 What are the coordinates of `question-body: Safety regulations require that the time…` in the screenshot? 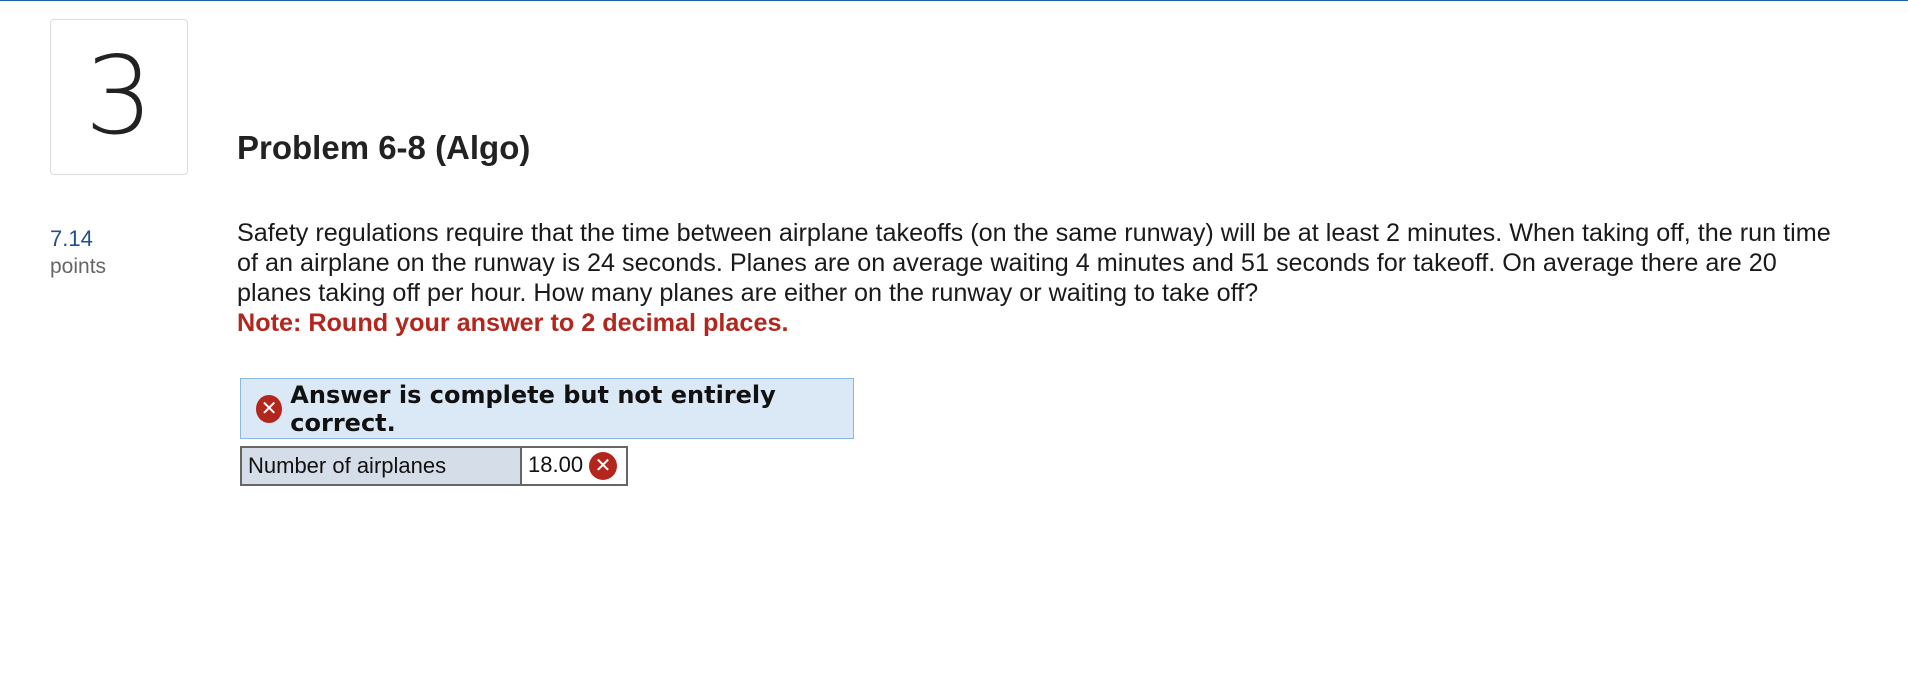 It's located at (1037, 278).